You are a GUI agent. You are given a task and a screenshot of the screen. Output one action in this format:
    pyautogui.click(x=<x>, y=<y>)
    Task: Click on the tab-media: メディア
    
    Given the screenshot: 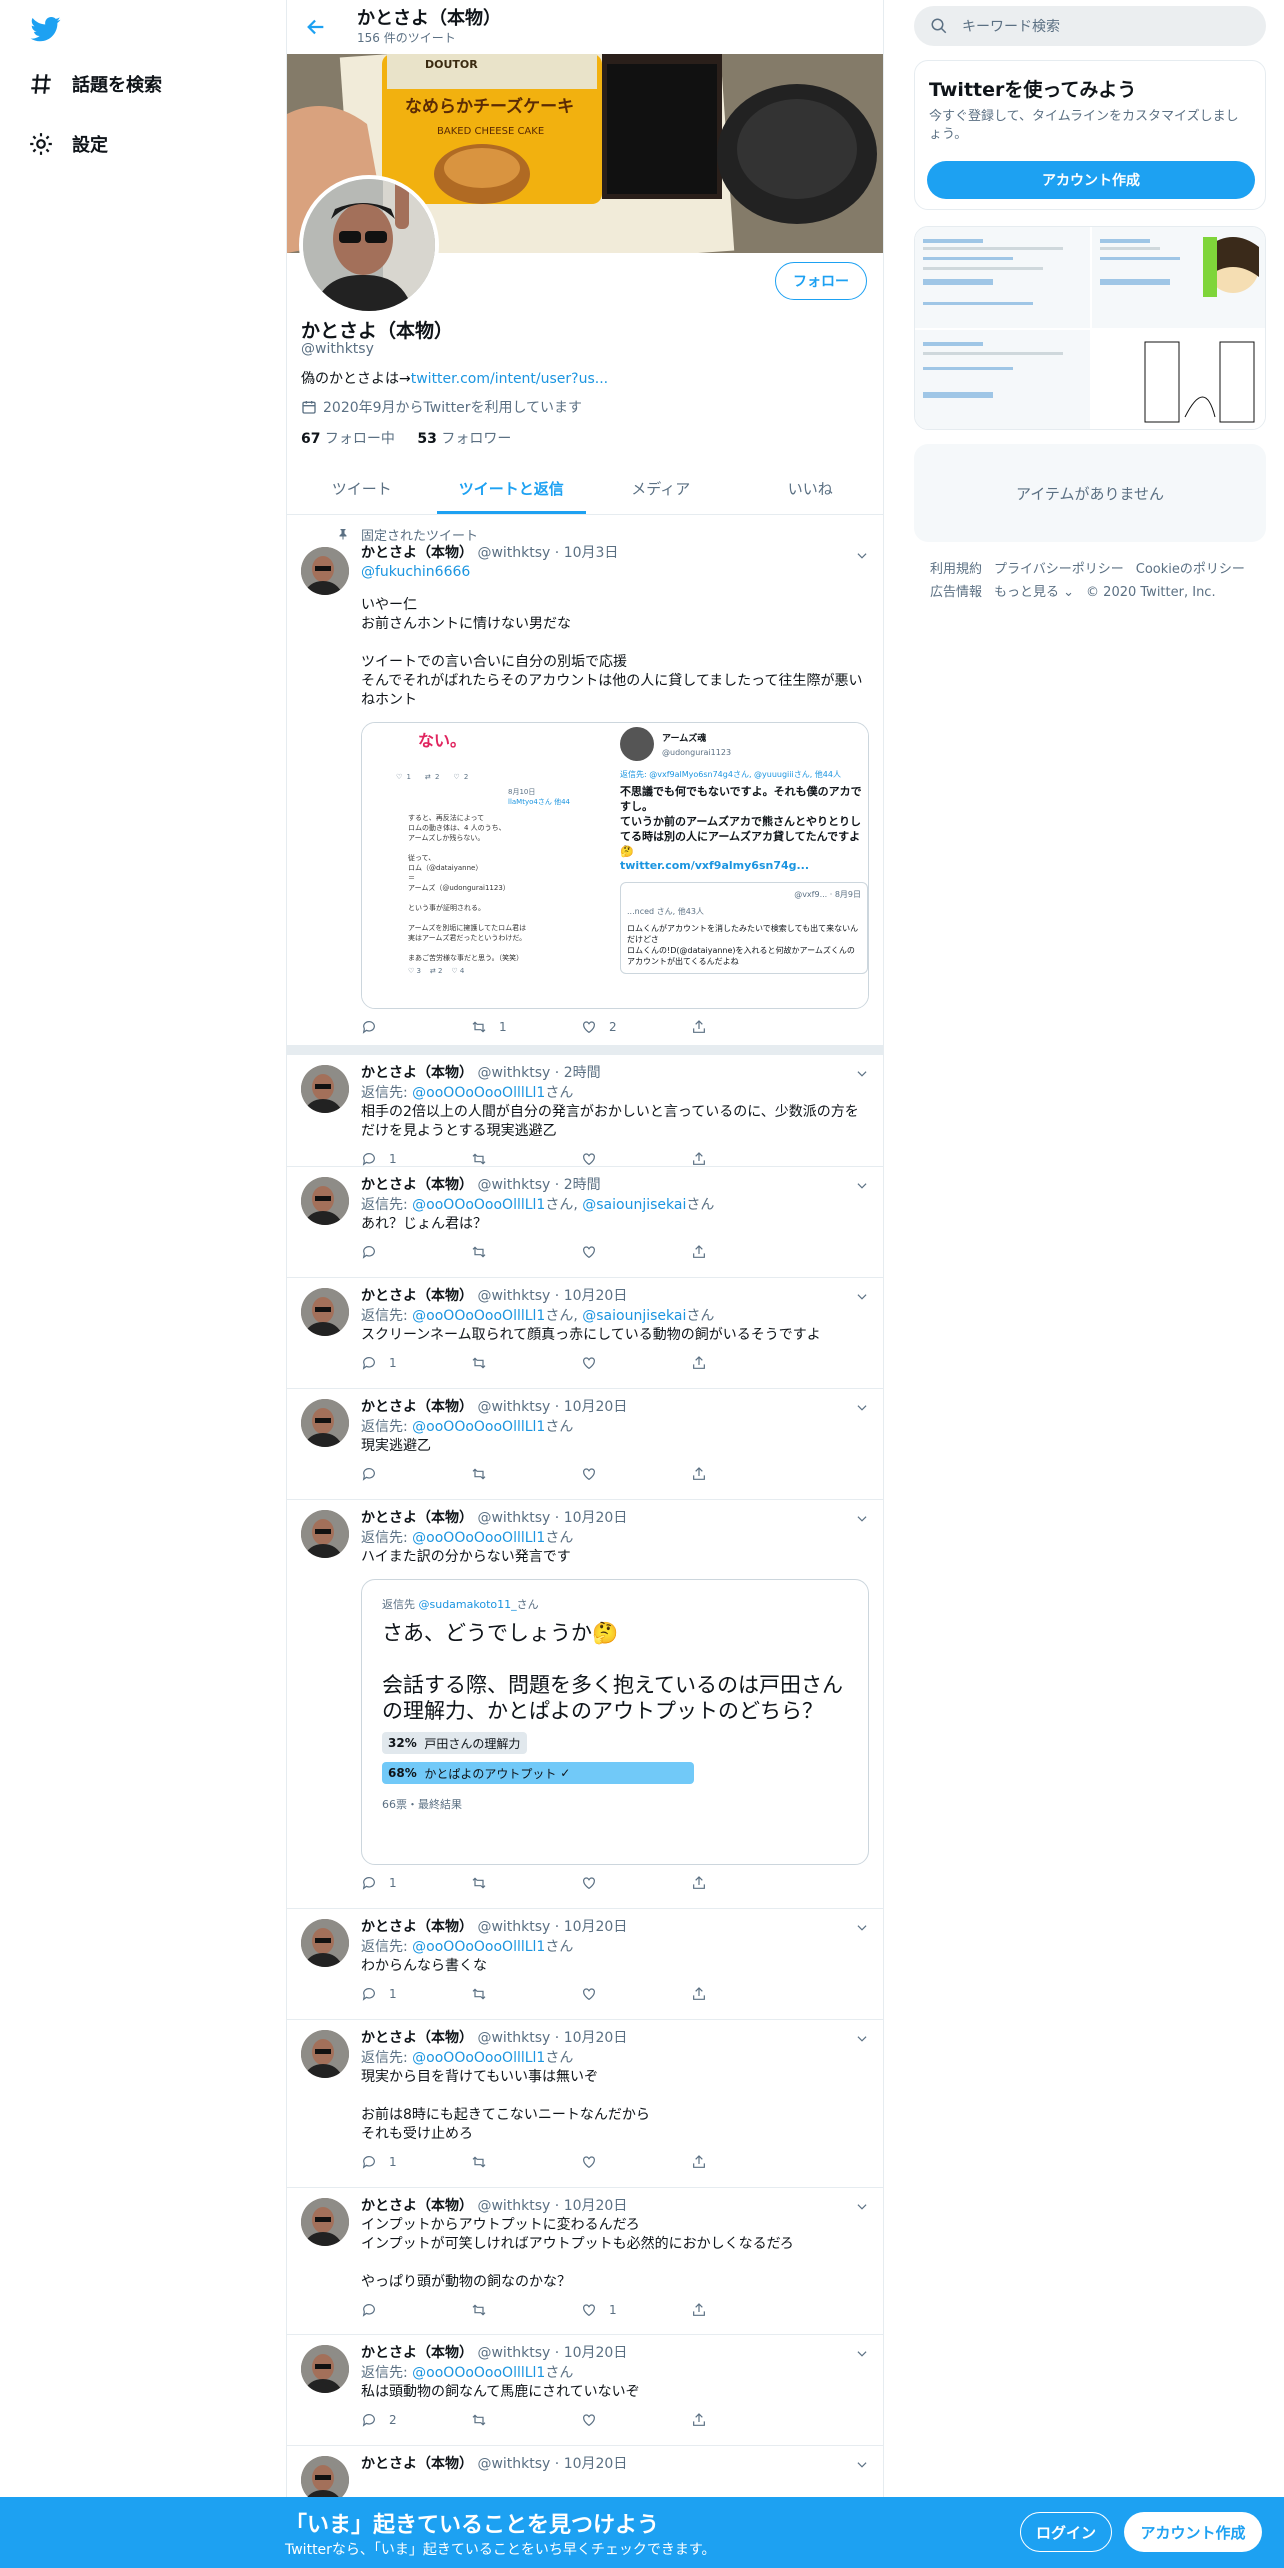 What is the action you would take?
    pyautogui.click(x=661, y=488)
    